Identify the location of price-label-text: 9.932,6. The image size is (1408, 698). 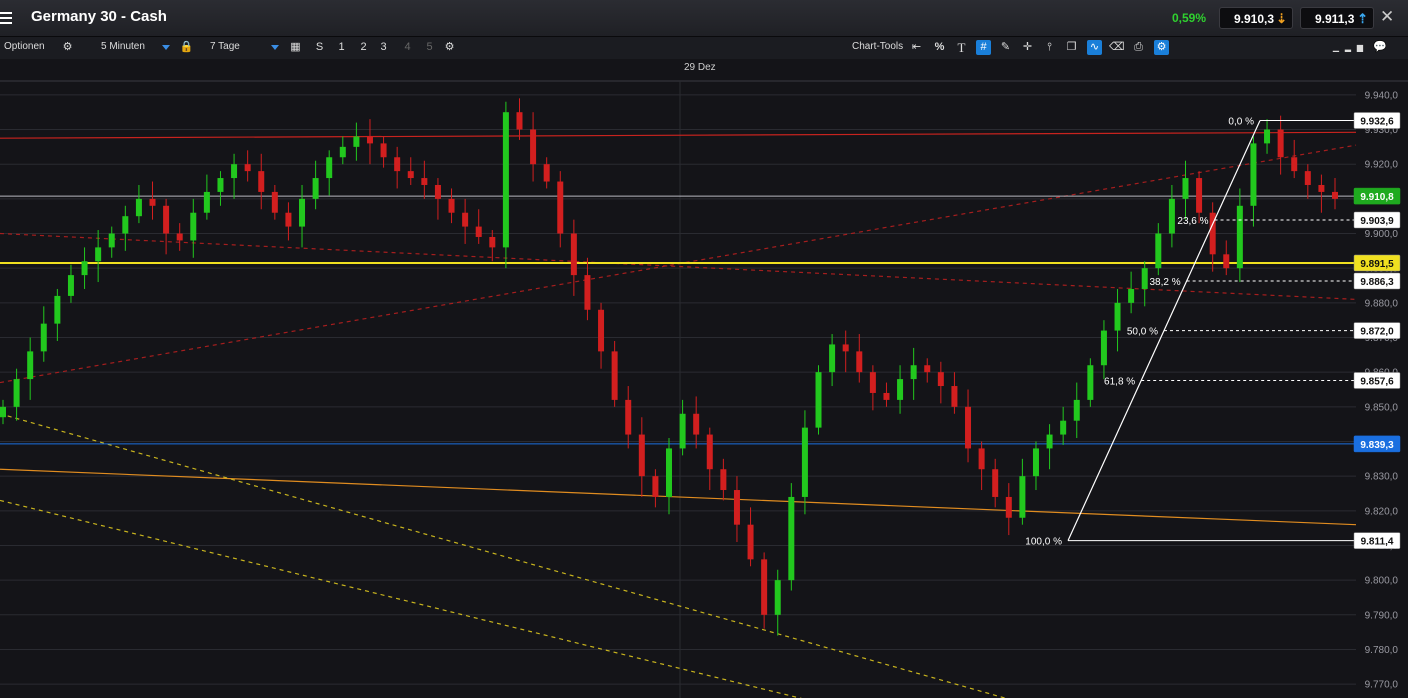
(1377, 122).